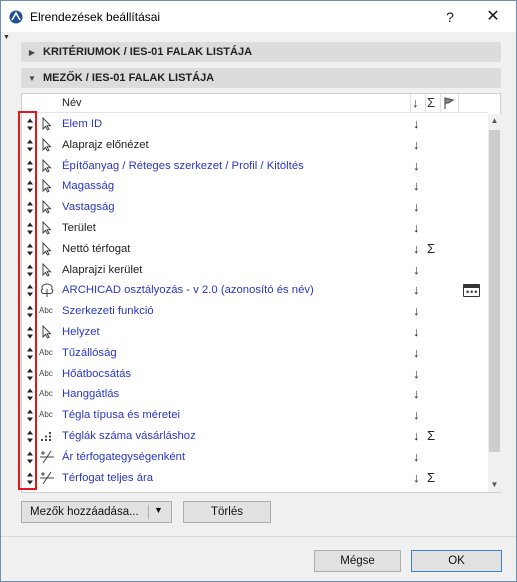  I want to click on fields-panel-header: ▼ MEZŐK / IES-01 FALAK LISTÁJA, so click(261, 78).